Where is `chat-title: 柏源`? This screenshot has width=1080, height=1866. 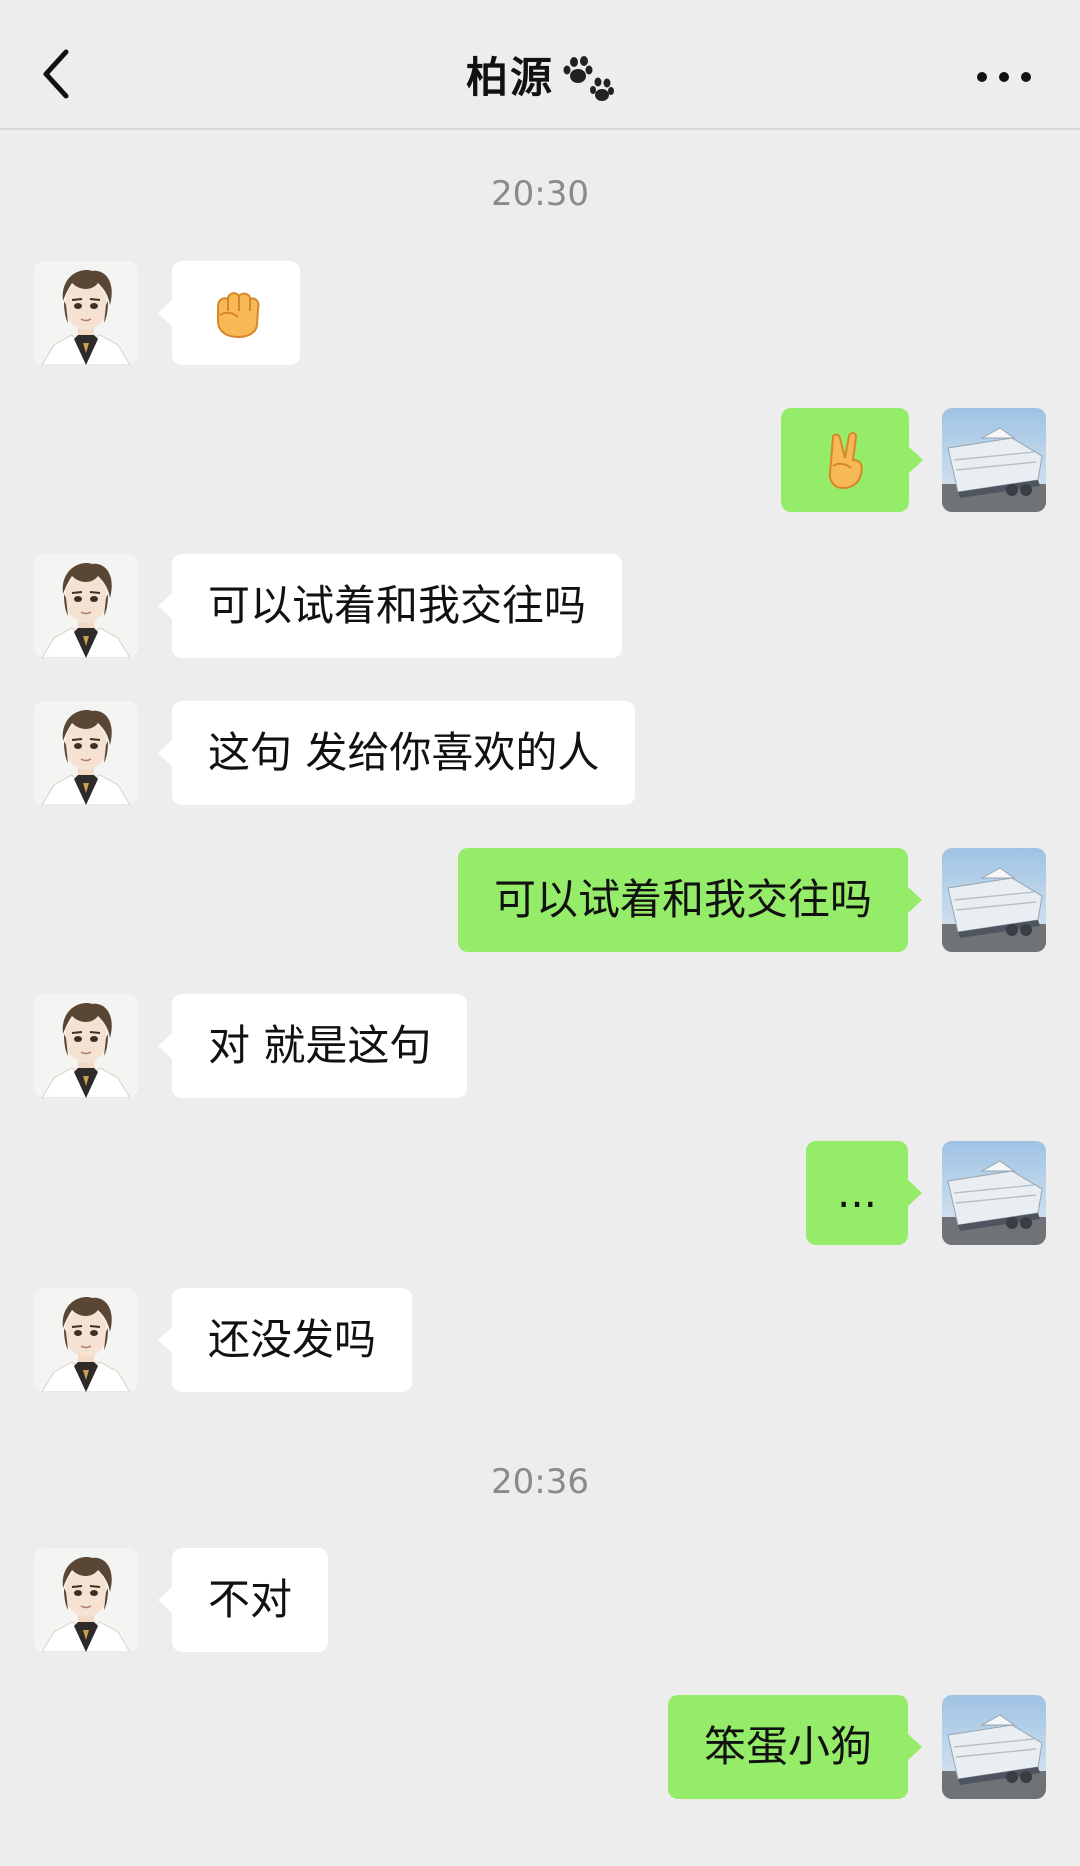
chat-title: 柏源 is located at coordinates (540, 75).